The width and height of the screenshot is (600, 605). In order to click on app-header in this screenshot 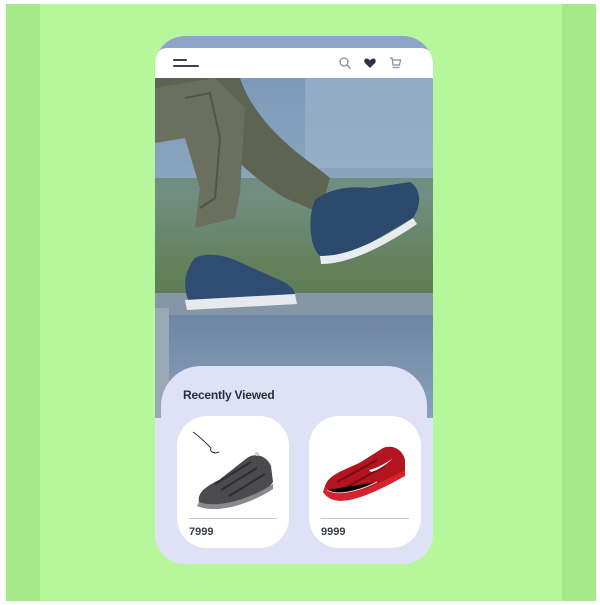, I will do `click(294, 63)`.